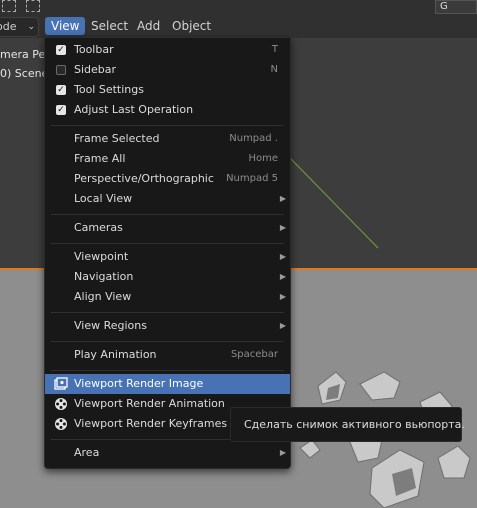 The image size is (477, 508). I want to click on menu-item-label: Viewport Render Keyframes, so click(151, 423).